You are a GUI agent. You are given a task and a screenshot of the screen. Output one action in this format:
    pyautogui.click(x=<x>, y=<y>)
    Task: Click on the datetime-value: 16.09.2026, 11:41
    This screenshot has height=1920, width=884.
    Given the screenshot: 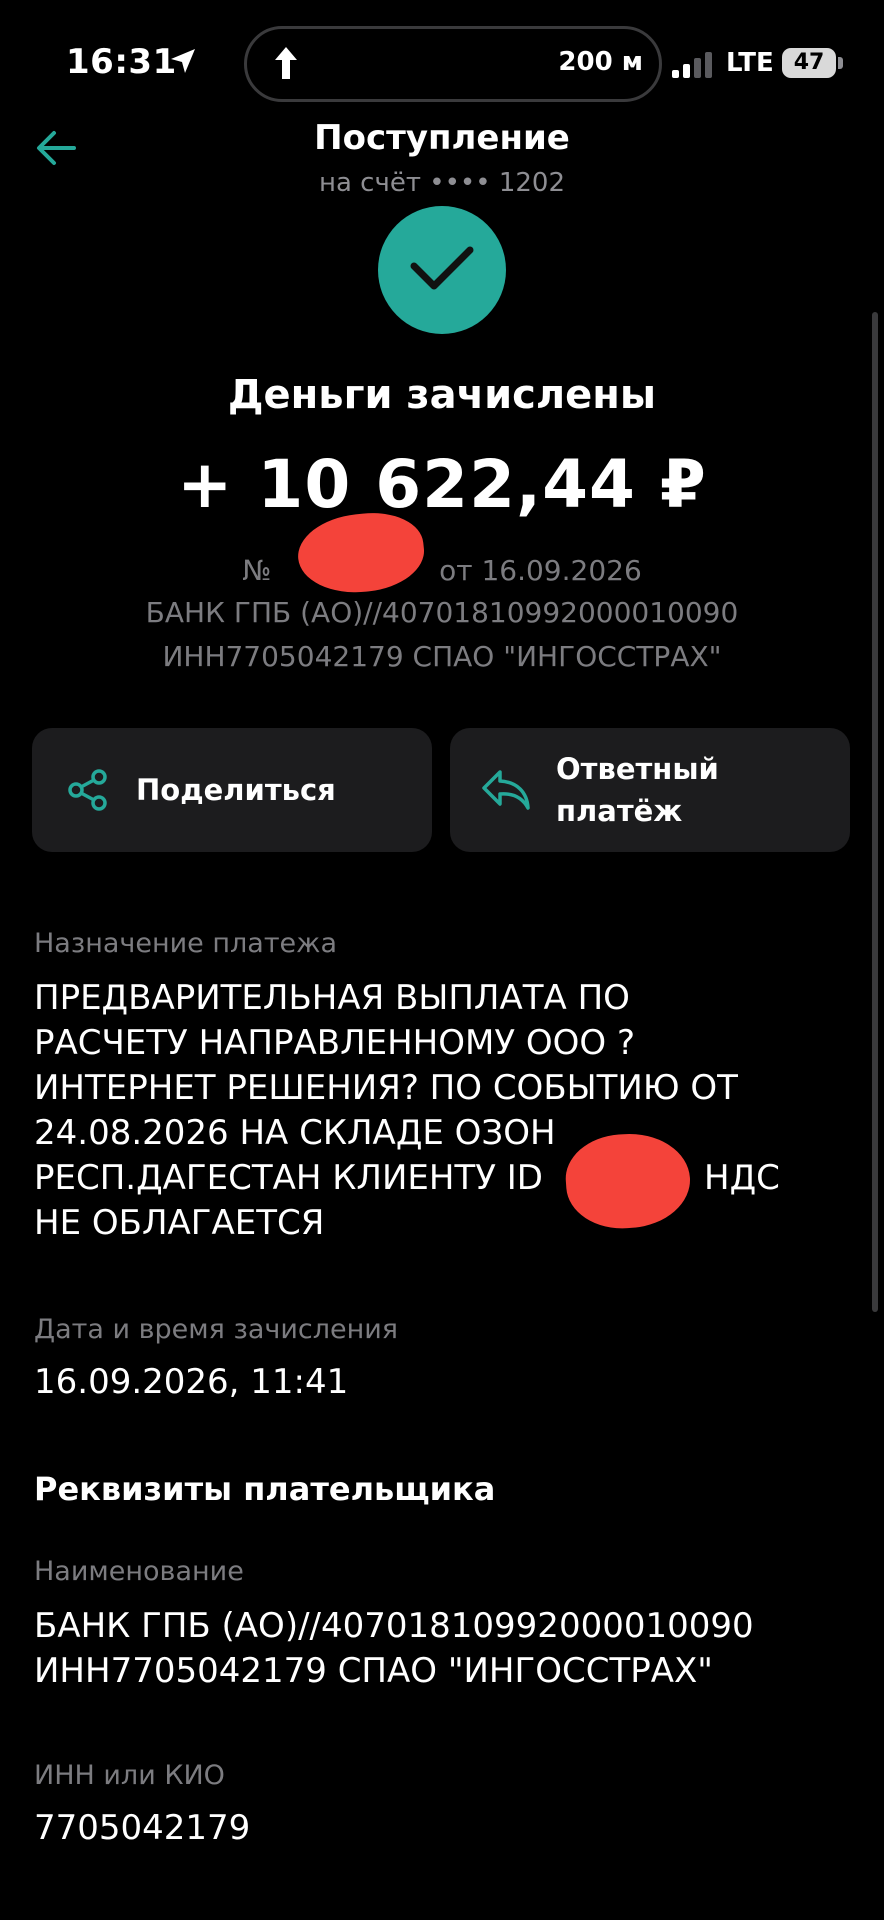 What is the action you would take?
    pyautogui.click(x=191, y=1382)
    